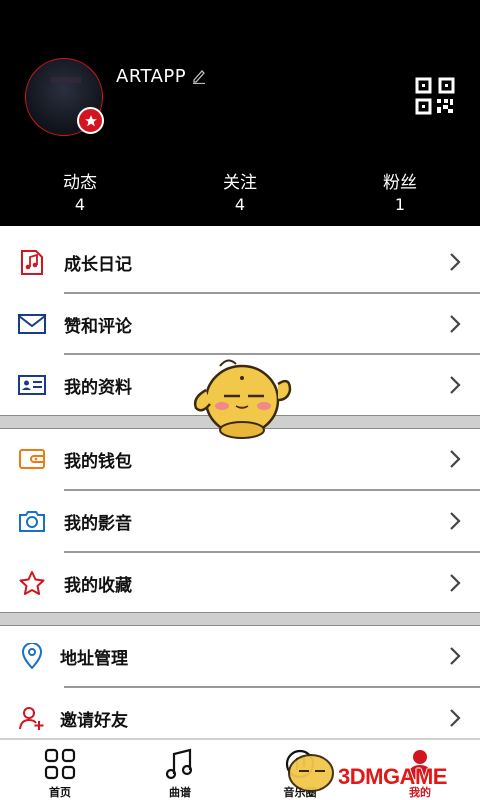 This screenshot has width=480, height=800. I want to click on menu-item-favorites: 我的收藏, so click(240, 583).